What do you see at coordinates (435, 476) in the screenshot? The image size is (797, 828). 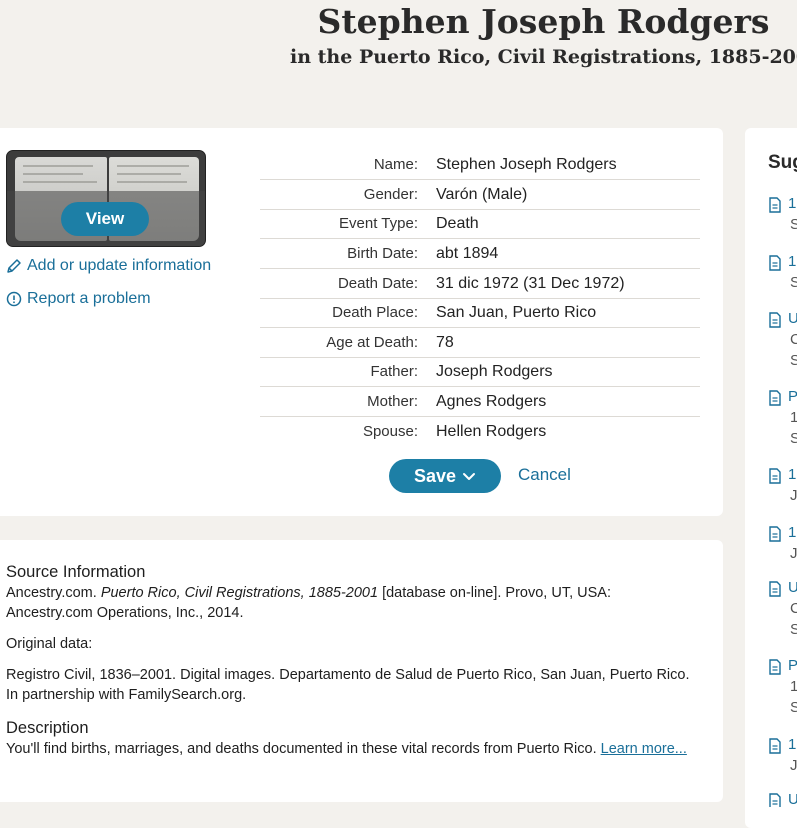 I see `save-button-label: Save` at bounding box center [435, 476].